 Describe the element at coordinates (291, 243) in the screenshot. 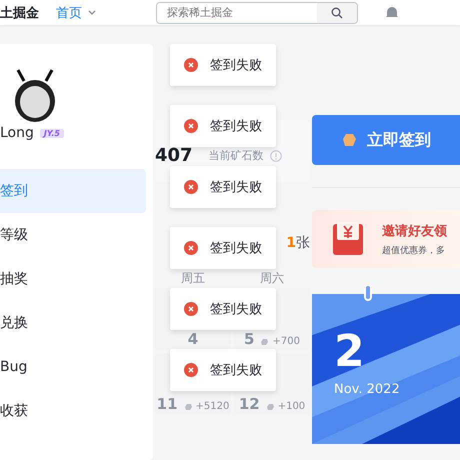

I see `card-count: 1` at that location.